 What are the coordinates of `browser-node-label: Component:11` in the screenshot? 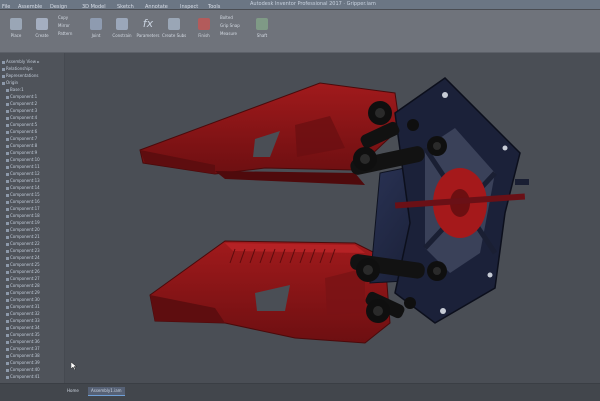 It's located at (25, 166).